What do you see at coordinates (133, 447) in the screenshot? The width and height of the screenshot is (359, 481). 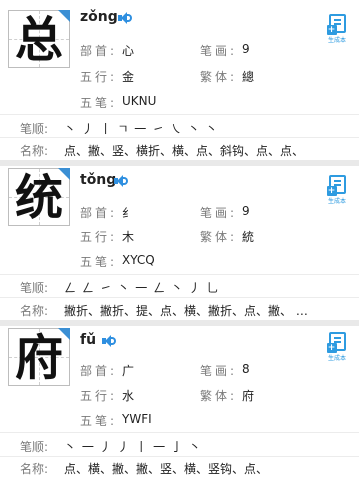 I see `stroke-order-value: 丶 一 丿 丿 丨 一 亅 丶` at bounding box center [133, 447].